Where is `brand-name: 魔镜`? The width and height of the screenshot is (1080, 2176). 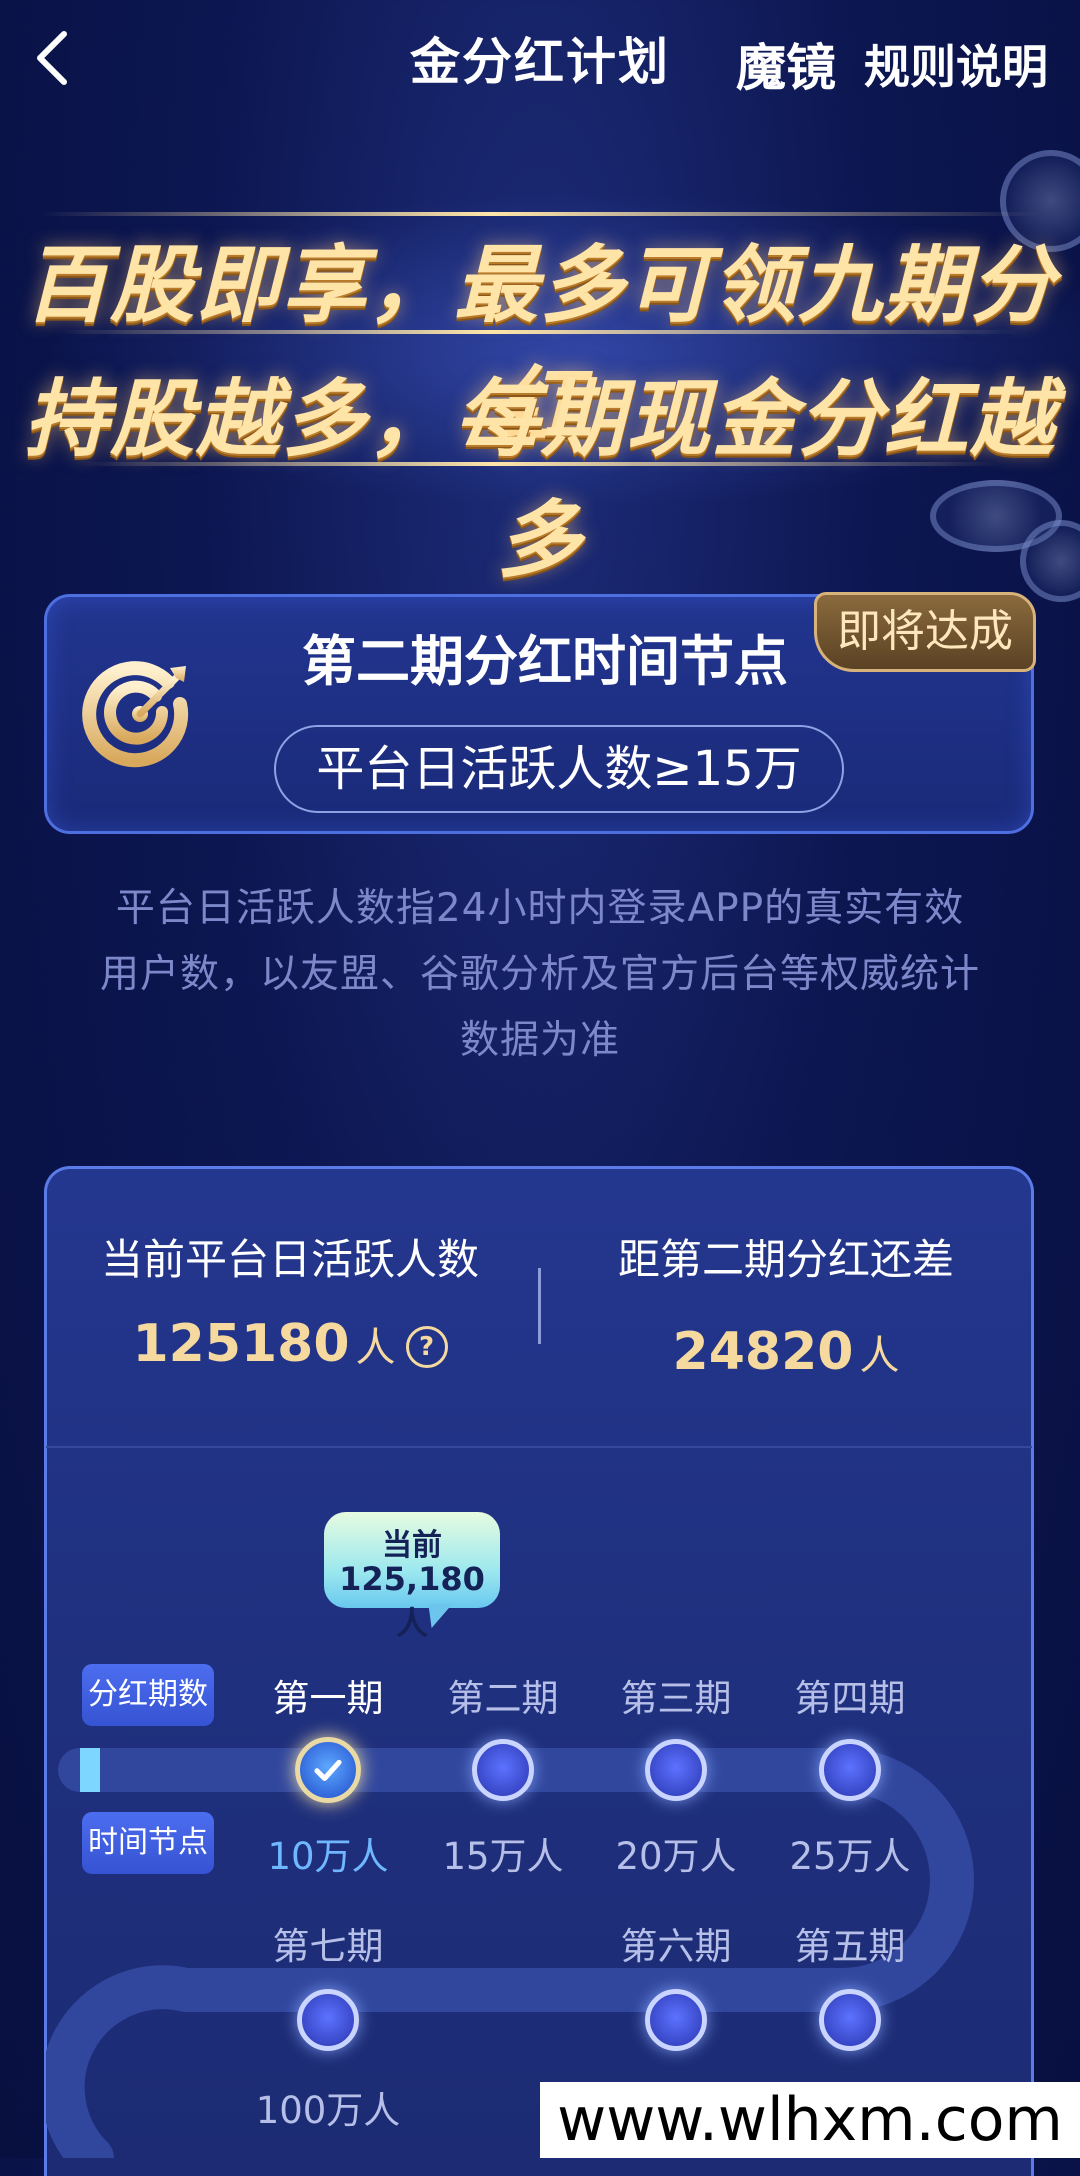 brand-name: 魔镜 is located at coordinates (786, 68).